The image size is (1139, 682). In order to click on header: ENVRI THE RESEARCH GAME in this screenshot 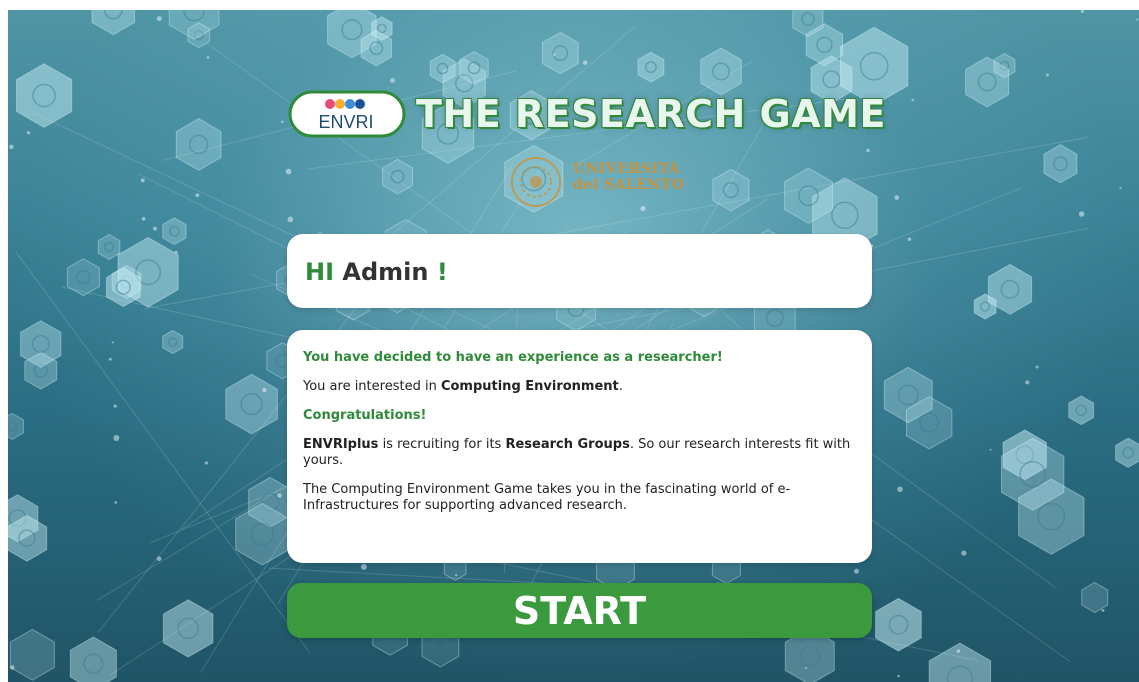, I will do `click(588, 114)`.